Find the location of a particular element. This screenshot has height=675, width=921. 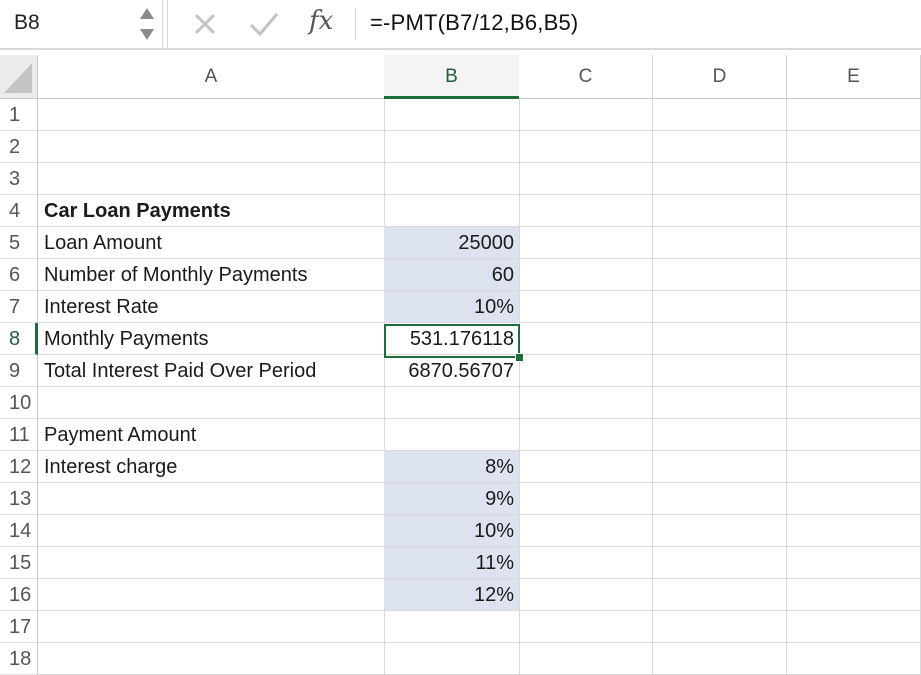

select-all-corner is located at coordinates (19, 77).